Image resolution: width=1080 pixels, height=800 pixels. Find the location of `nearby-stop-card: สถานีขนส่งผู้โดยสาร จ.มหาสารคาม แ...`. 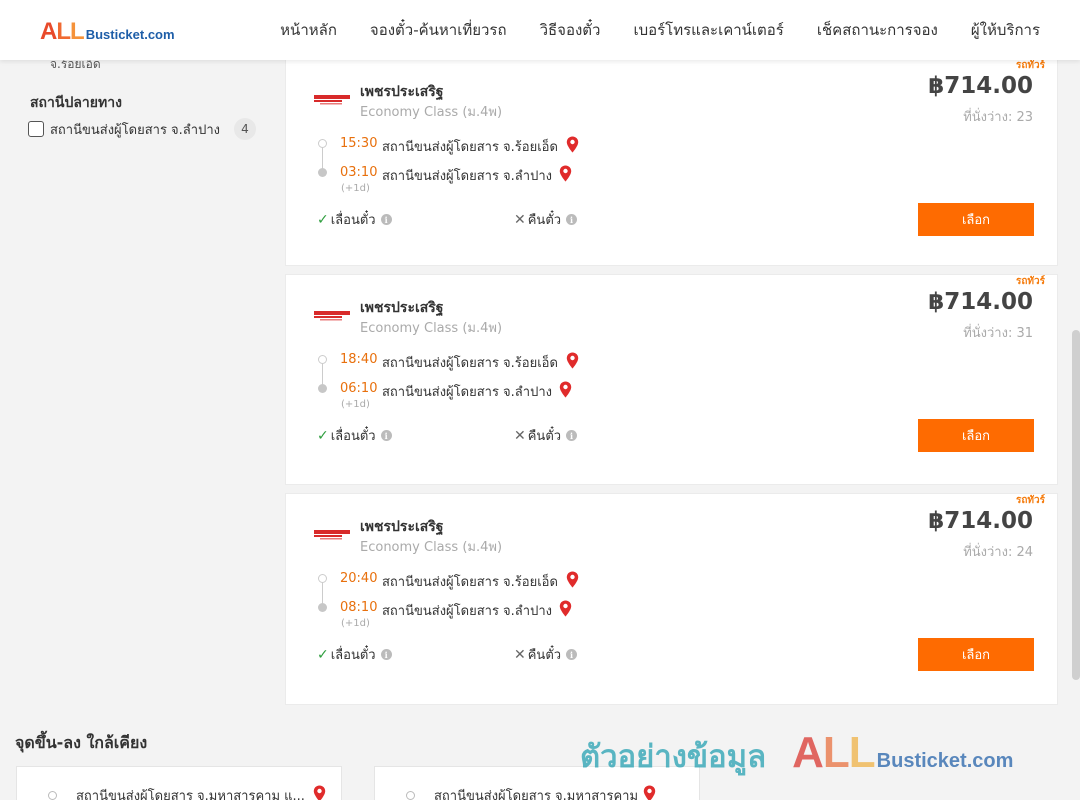

nearby-stop-card: สถานีขนส่งผู้โดยสาร จ.มหาสารคาม แ... is located at coordinates (179, 783).